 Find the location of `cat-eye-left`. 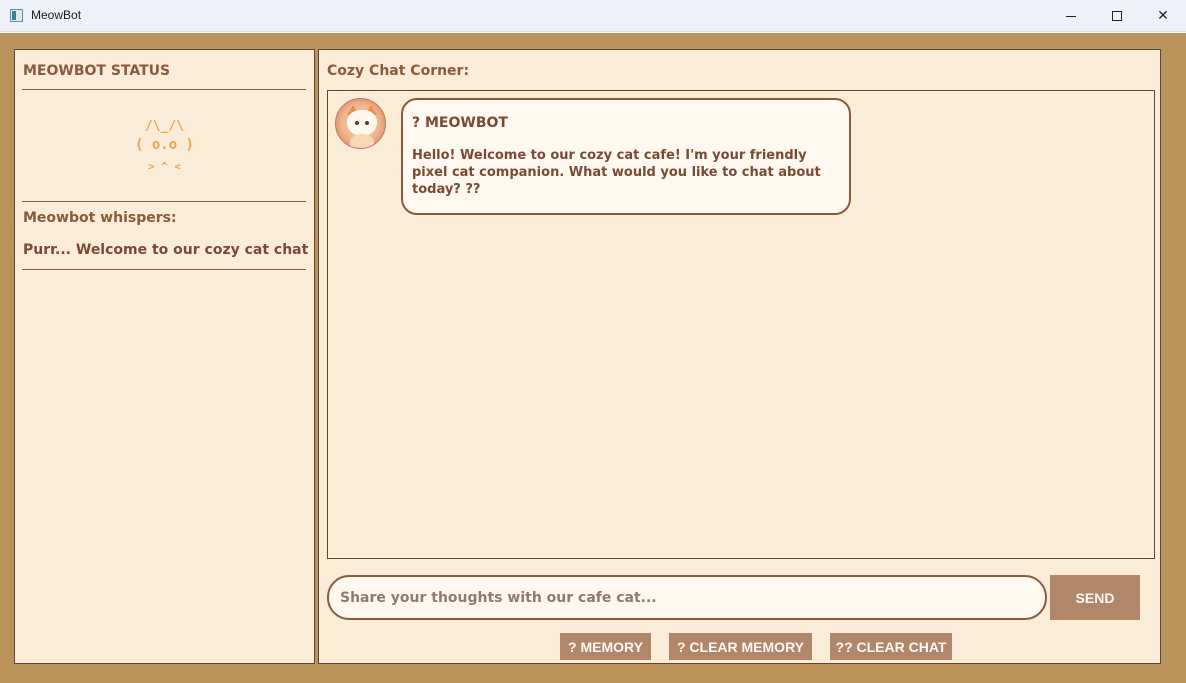

cat-eye-left is located at coordinates (357, 123).